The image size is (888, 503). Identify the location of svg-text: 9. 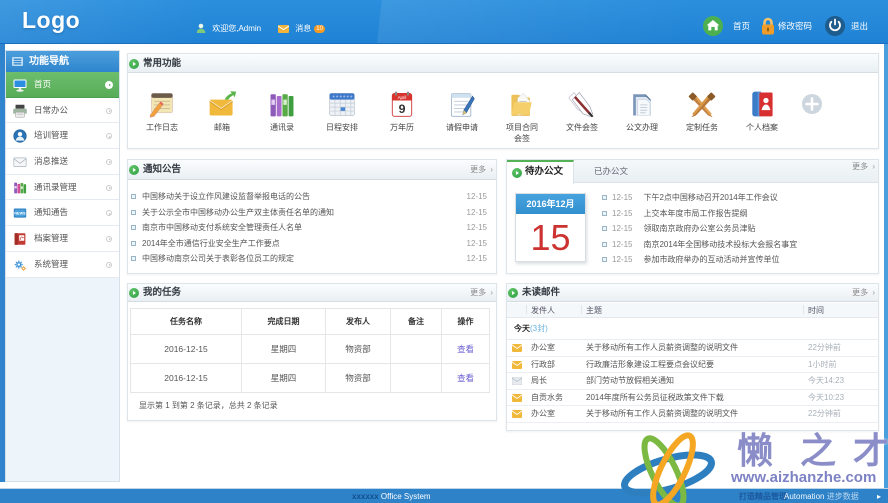
(402, 109).